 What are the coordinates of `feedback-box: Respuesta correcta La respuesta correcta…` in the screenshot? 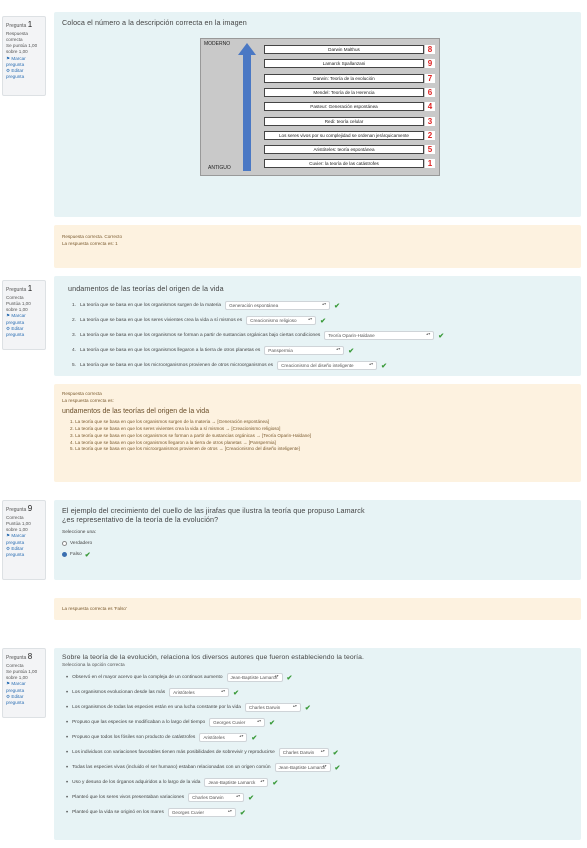 It's located at (317, 433).